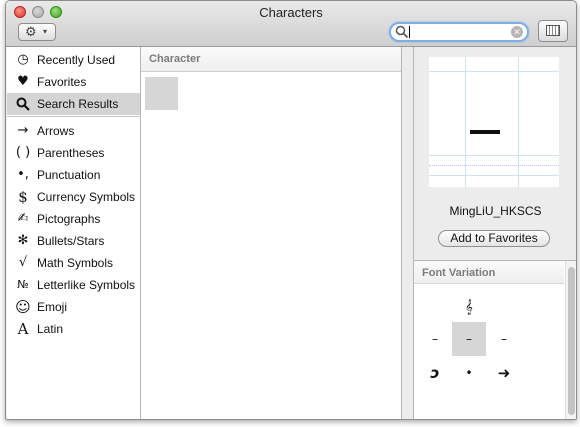 The image size is (580, 427). I want to click on asterisk-icon: ✻, so click(23, 240).